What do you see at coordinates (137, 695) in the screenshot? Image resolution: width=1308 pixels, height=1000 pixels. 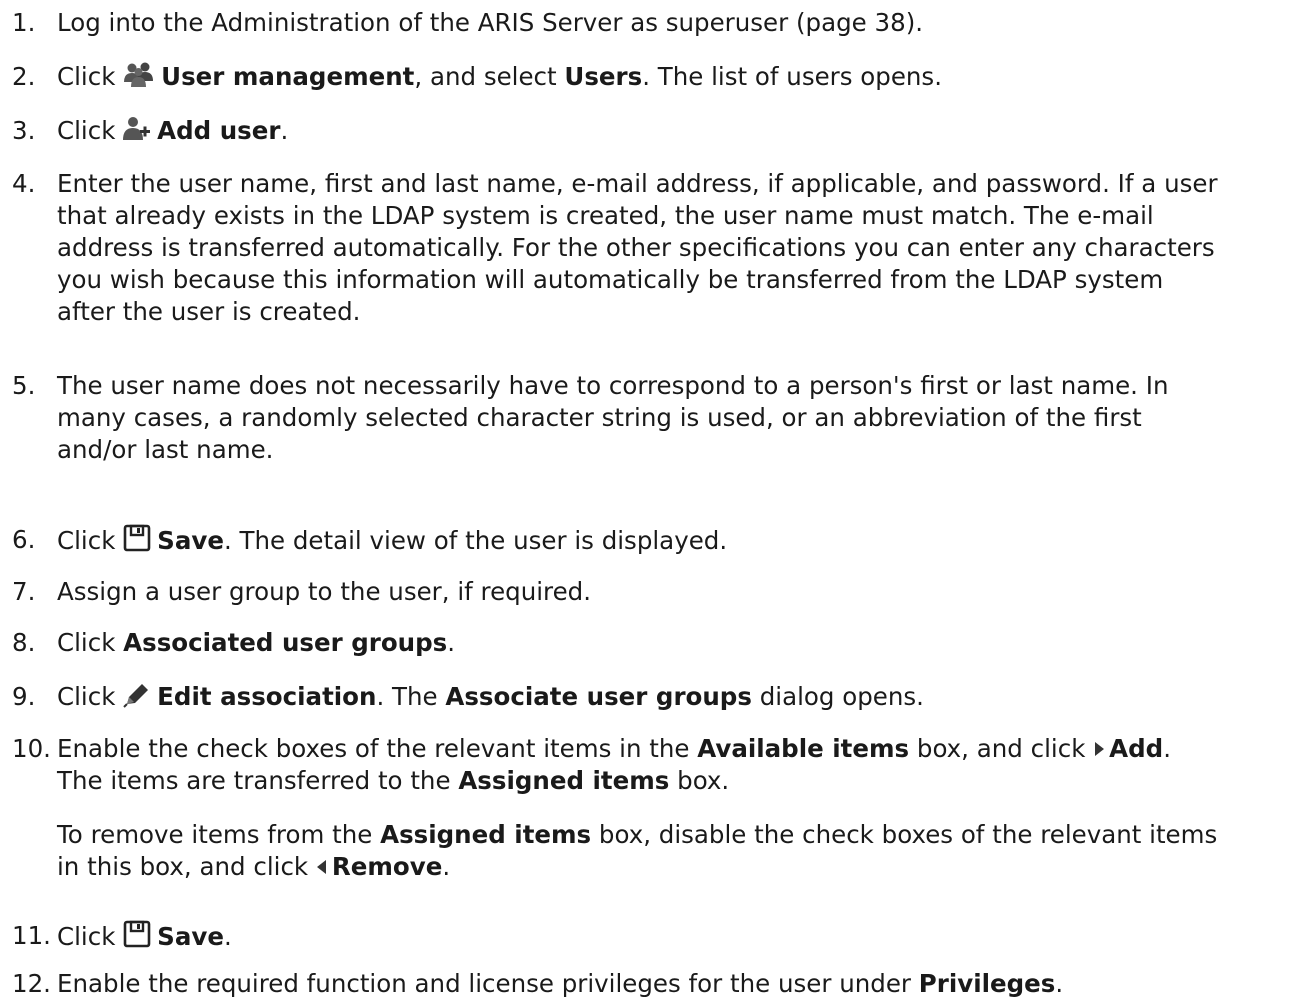 I see `pencil-icon` at bounding box center [137, 695].